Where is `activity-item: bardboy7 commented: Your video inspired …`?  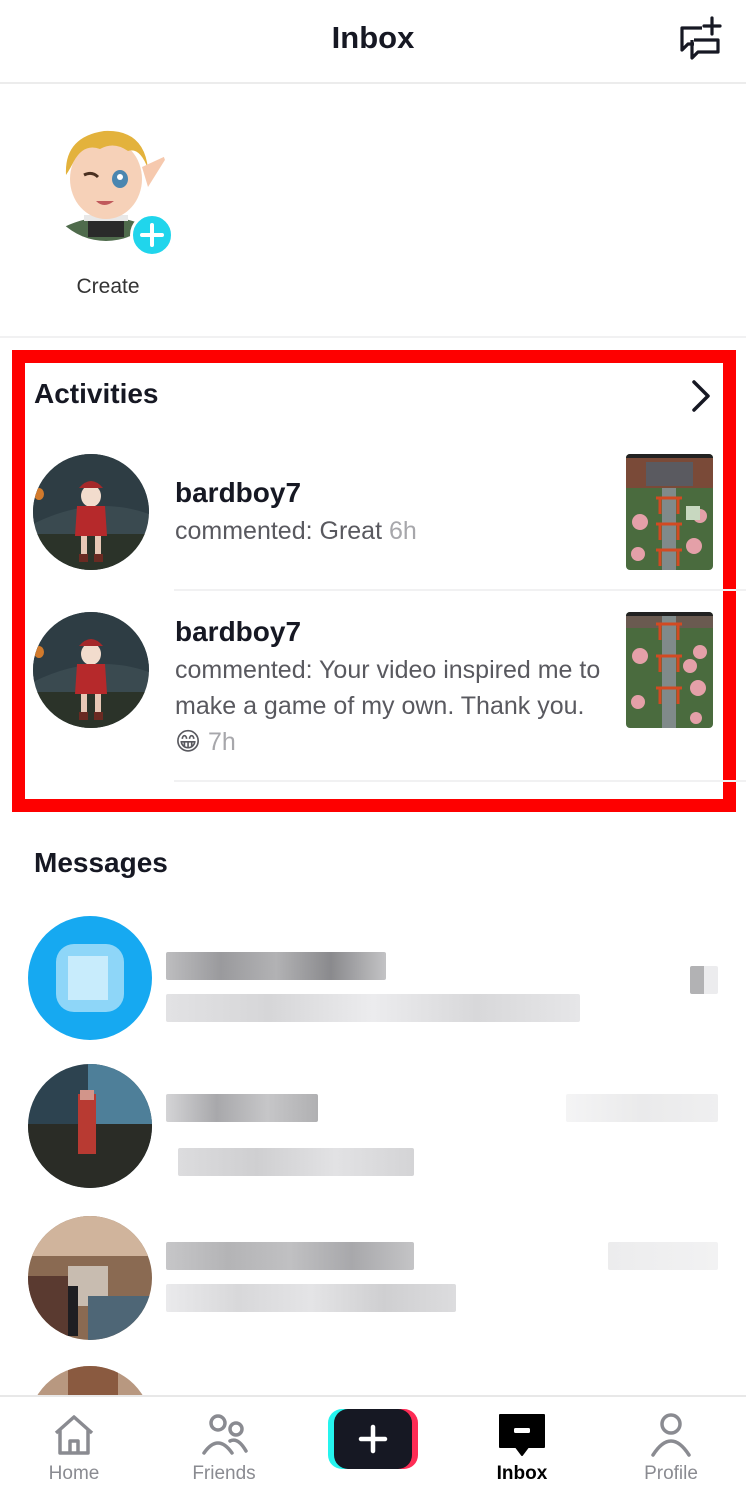
activity-item: bardboy7 commented: Your video inspired … is located at coordinates (373, 687).